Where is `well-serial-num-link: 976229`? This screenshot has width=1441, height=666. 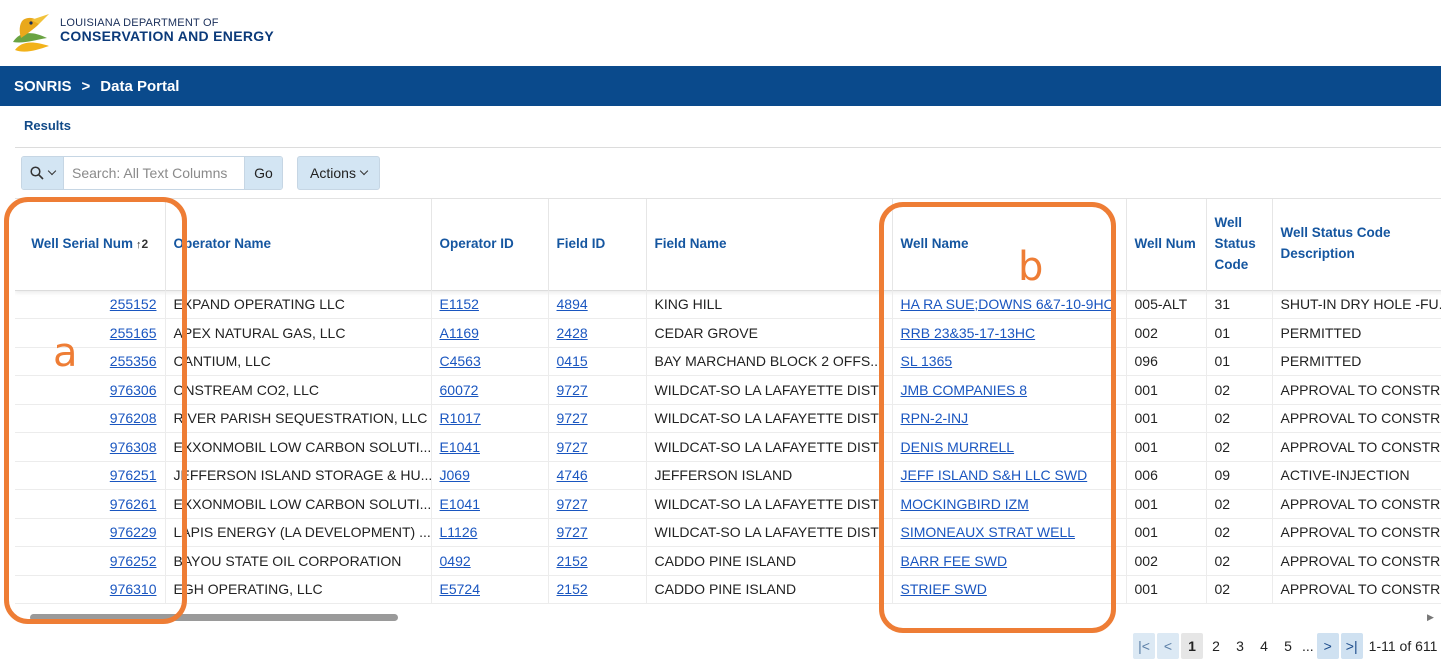 well-serial-num-link: 976229 is located at coordinates (133, 532).